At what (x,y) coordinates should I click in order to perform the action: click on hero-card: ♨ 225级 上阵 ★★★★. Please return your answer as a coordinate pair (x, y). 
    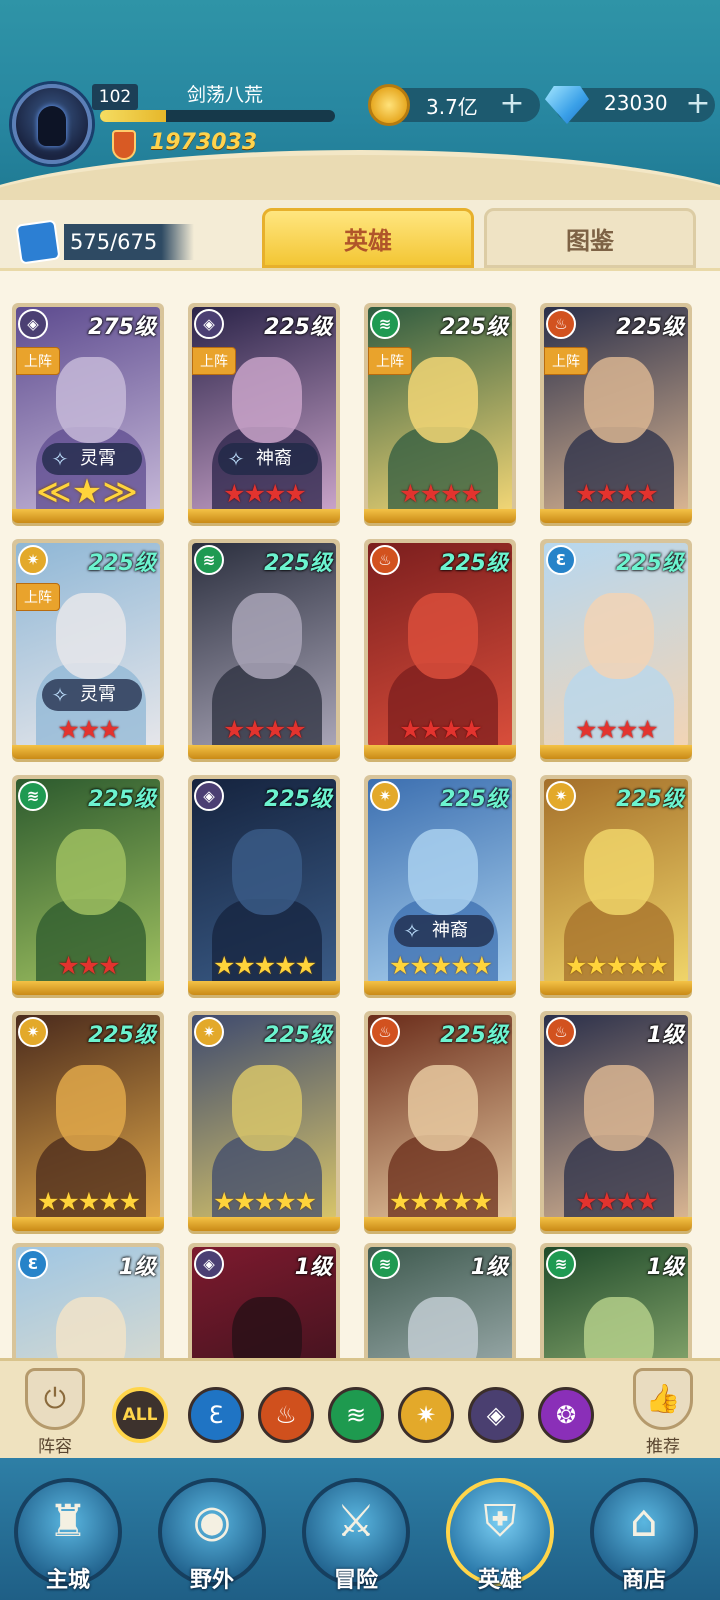
    Looking at the image, I should click on (616, 413).